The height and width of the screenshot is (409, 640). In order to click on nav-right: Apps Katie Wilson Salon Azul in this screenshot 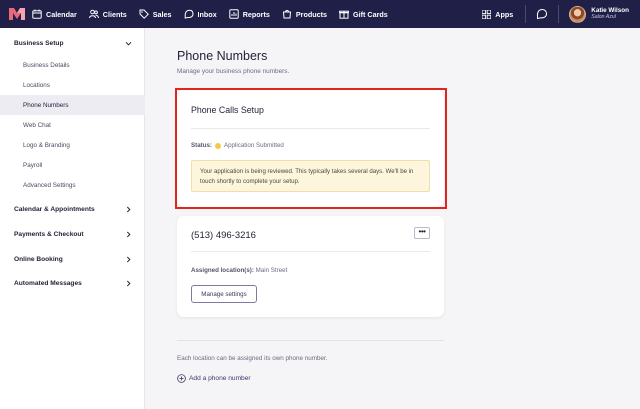, I will do `click(561, 14)`.